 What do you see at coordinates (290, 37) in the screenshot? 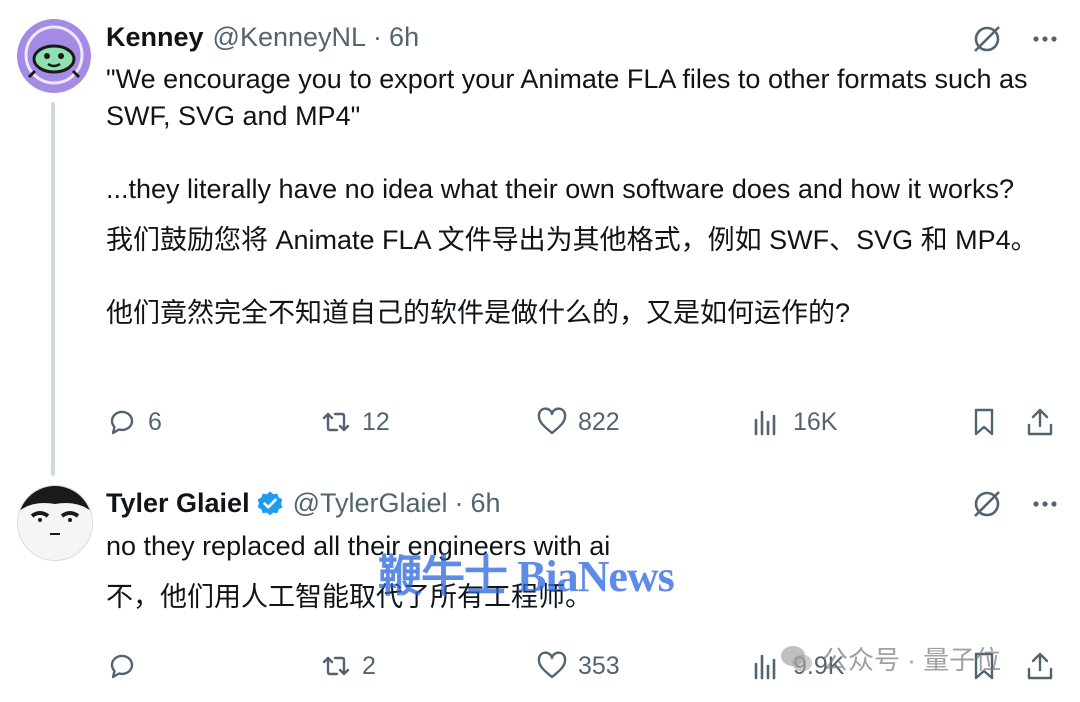
I see `author-handle: @KenneyNL` at bounding box center [290, 37].